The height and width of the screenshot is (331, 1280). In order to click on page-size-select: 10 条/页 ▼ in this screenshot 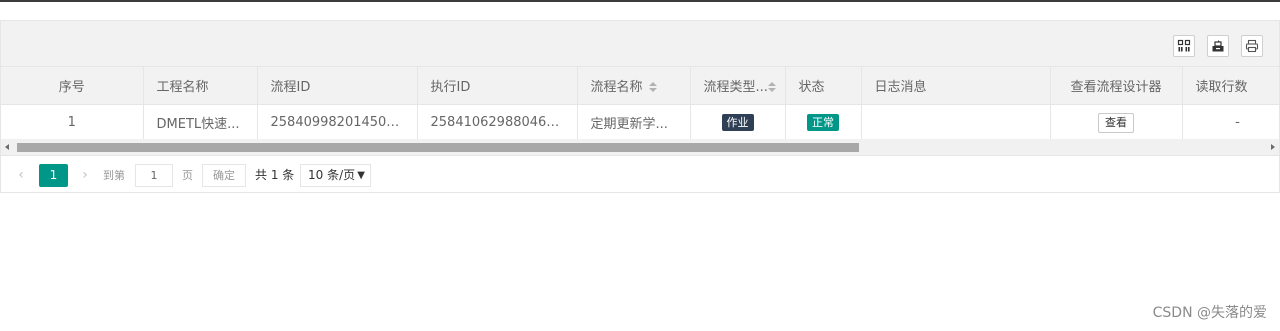, I will do `click(335, 175)`.